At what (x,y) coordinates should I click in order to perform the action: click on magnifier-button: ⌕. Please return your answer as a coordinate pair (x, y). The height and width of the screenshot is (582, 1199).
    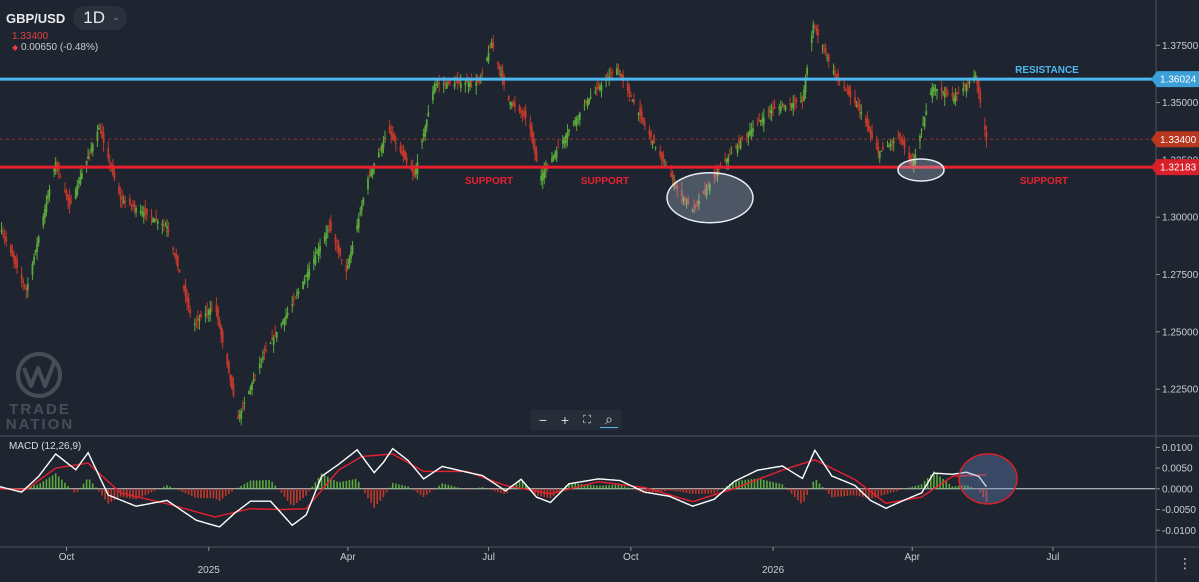
    Looking at the image, I should click on (609, 419).